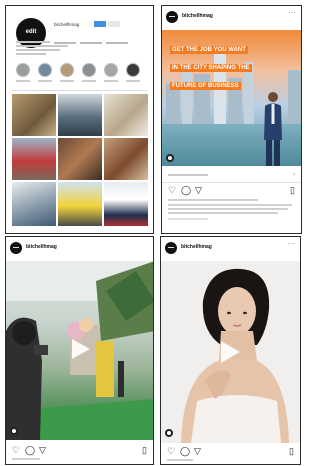  Describe the element at coordinates (188, 219) in the screenshot. I see `timestamp-line` at that location.